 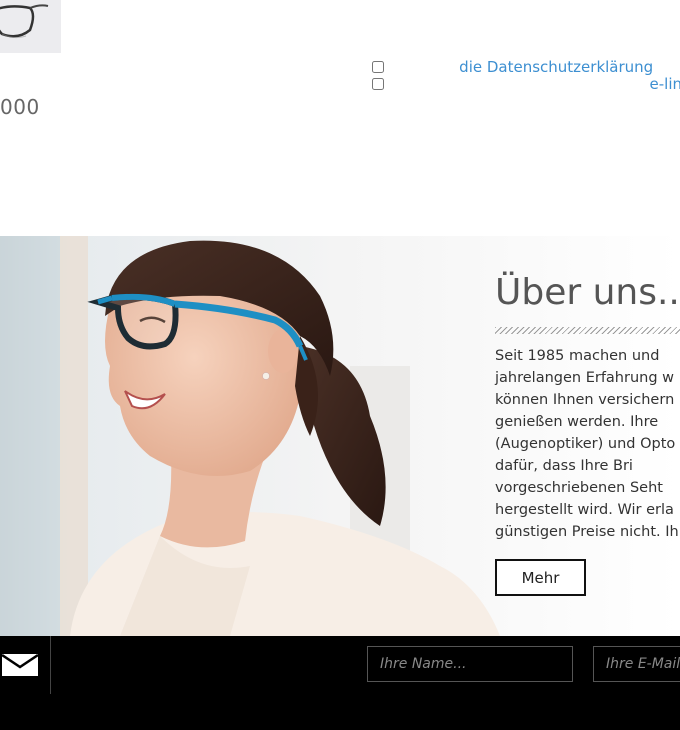 I want to click on product-thumbnail, so click(x=30, y=26).